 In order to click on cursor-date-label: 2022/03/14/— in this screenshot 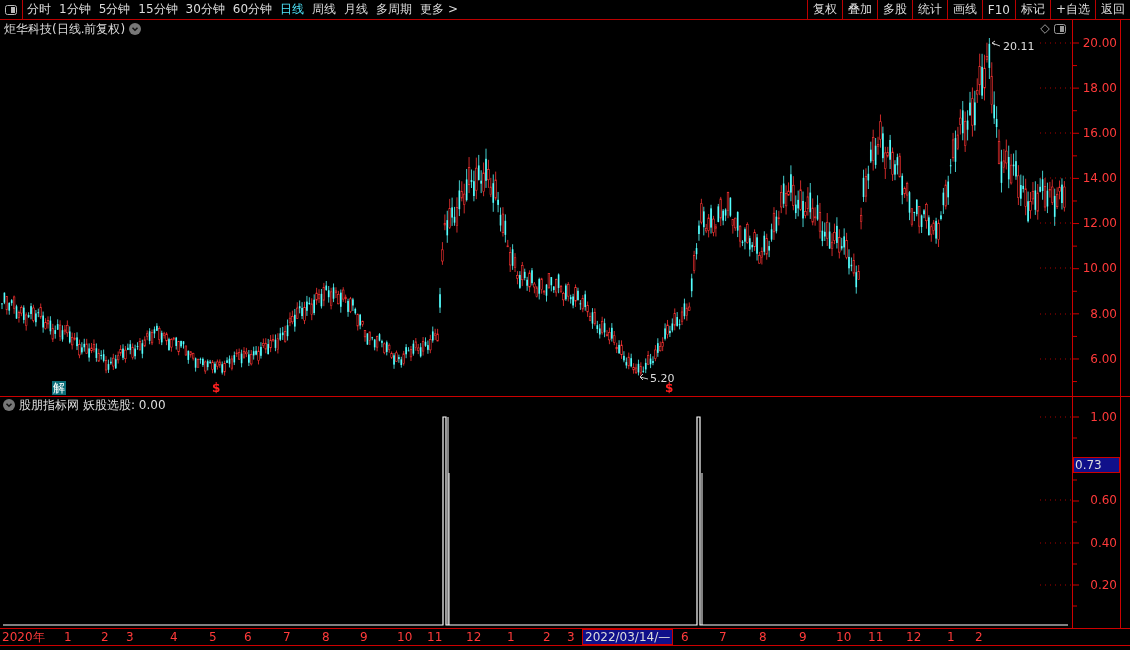, I will do `click(628, 637)`.